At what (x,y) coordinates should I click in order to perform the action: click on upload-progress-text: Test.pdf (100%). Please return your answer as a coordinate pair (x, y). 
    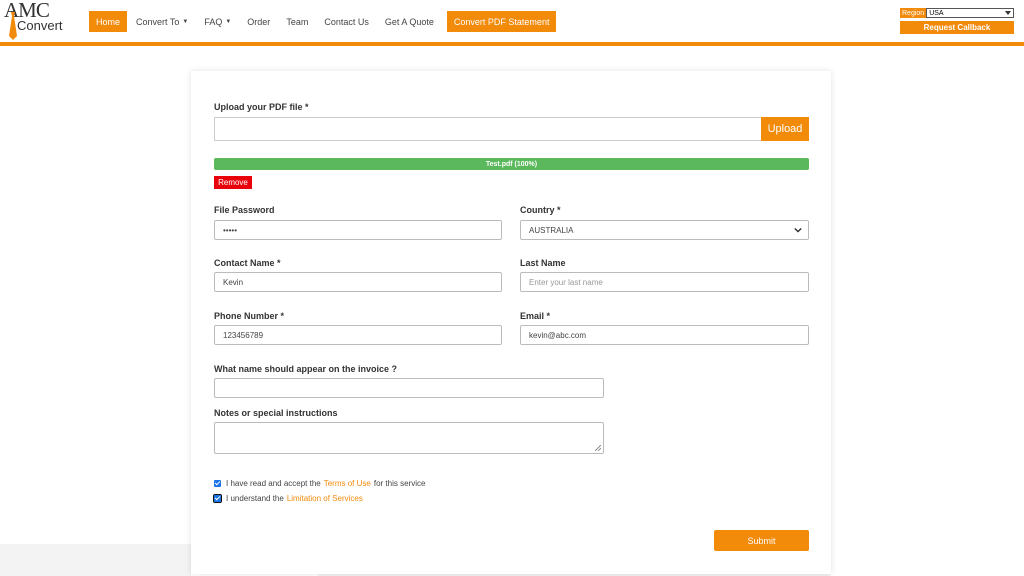
    Looking at the image, I should click on (511, 164).